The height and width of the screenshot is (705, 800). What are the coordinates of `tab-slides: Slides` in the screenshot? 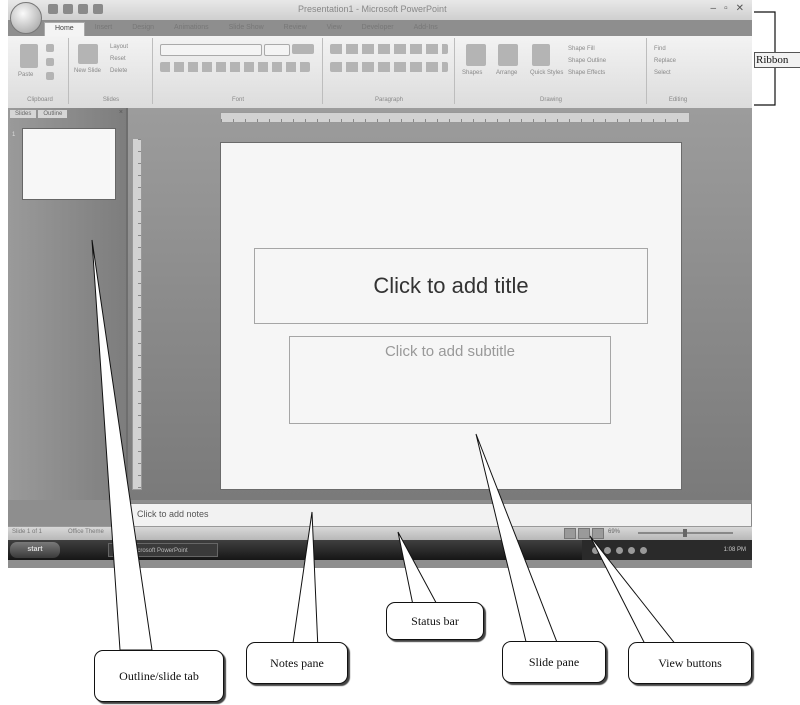 It's located at (23, 114).